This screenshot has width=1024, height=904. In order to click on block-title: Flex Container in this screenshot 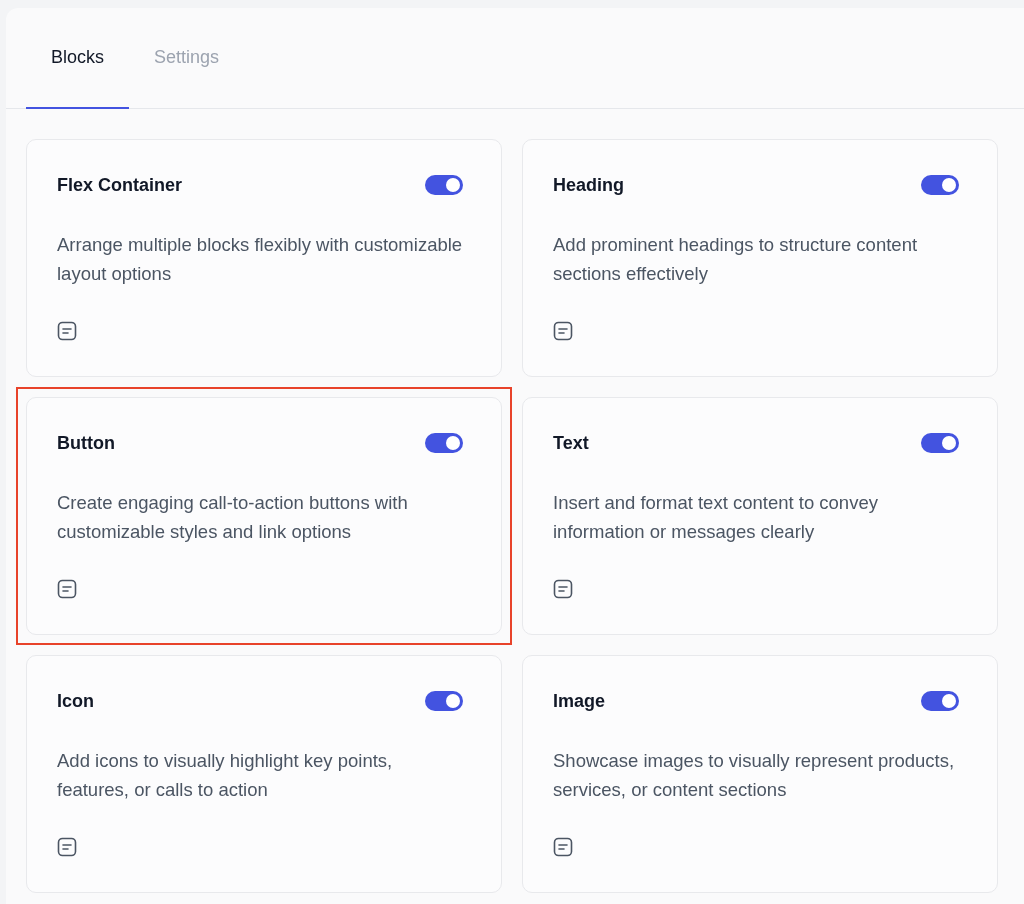, I will do `click(120, 185)`.